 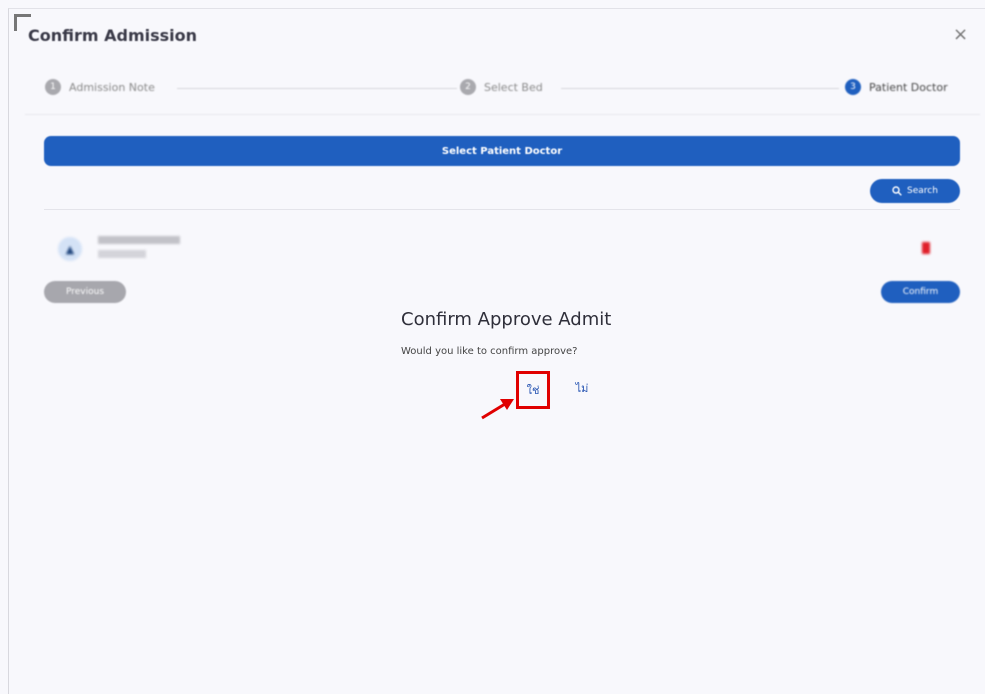 I want to click on step-select-bed: 2 Select Bed, so click(x=501, y=87).